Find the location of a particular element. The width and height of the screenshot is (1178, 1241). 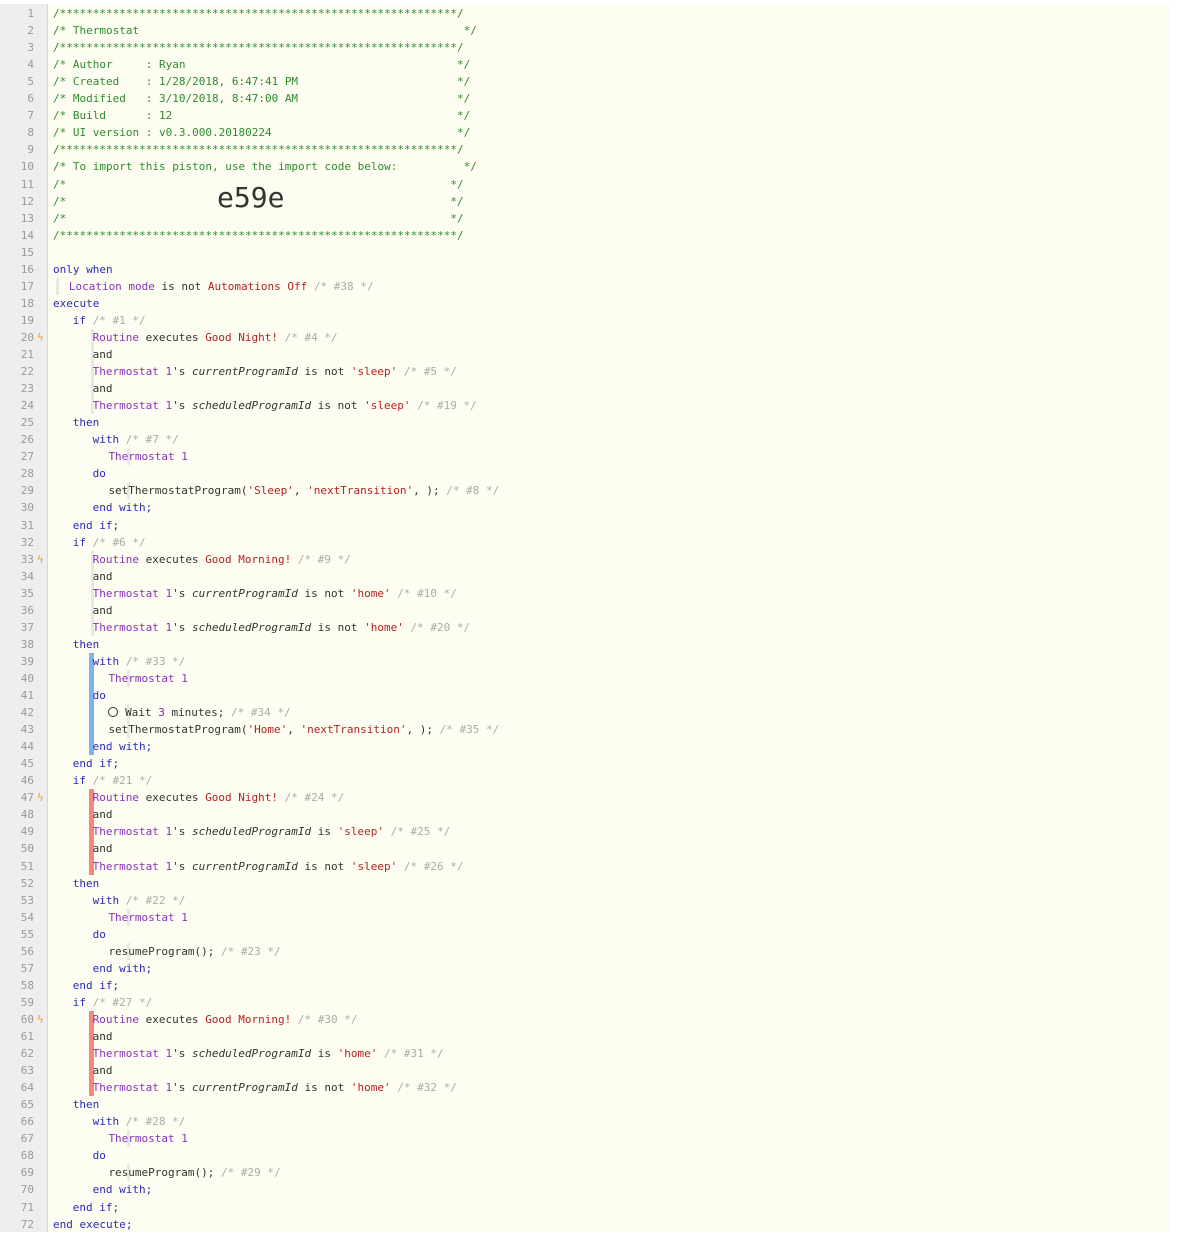

code-line: 56 resumeProgram(); /* #23 */ is located at coordinates (585, 951).